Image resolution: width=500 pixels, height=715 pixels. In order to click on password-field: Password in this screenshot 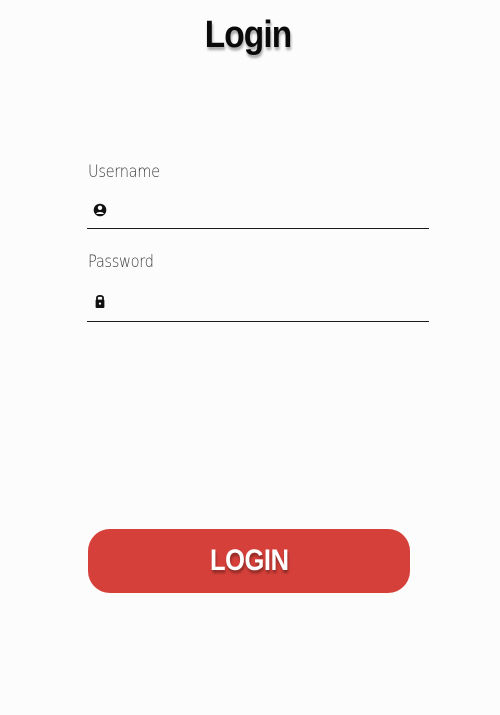, I will do `click(258, 288)`.